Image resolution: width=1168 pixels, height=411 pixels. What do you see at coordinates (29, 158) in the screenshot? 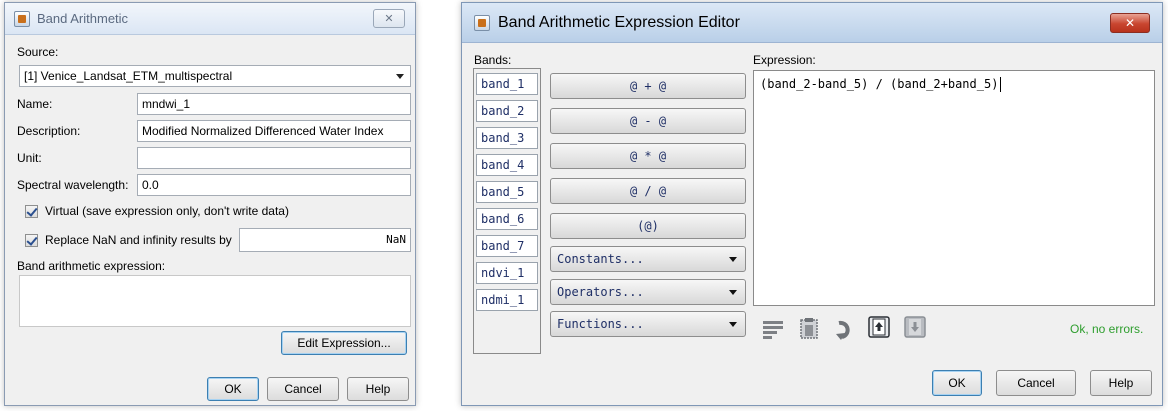
I see `unit-label: Unit:` at bounding box center [29, 158].